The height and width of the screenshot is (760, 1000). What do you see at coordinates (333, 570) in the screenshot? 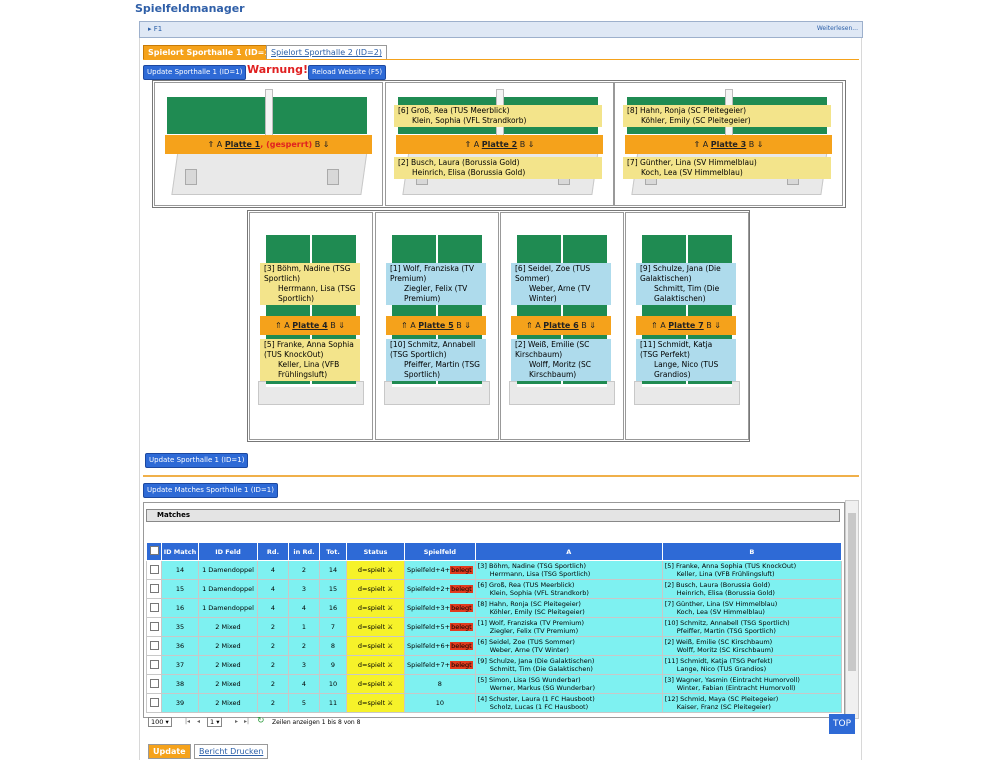
I see `cell-total: 14` at bounding box center [333, 570].